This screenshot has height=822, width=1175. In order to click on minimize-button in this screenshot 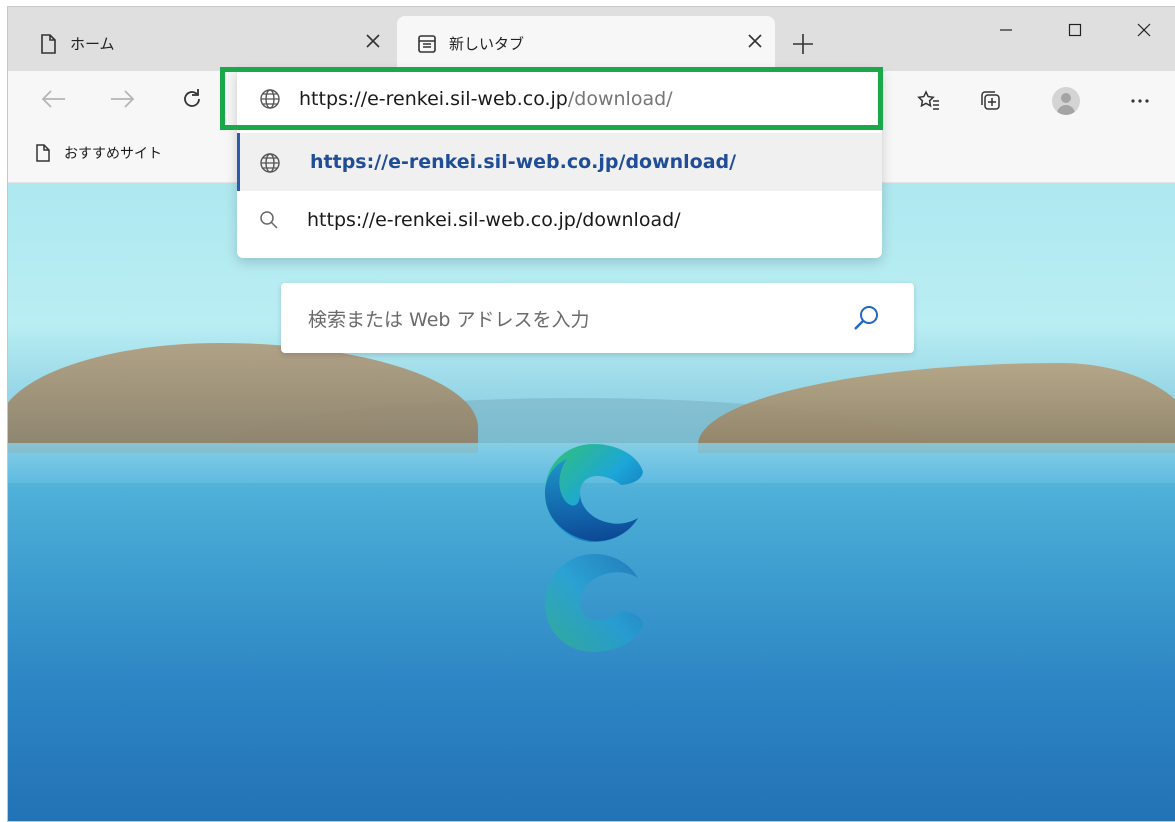, I will do `click(1006, 30)`.